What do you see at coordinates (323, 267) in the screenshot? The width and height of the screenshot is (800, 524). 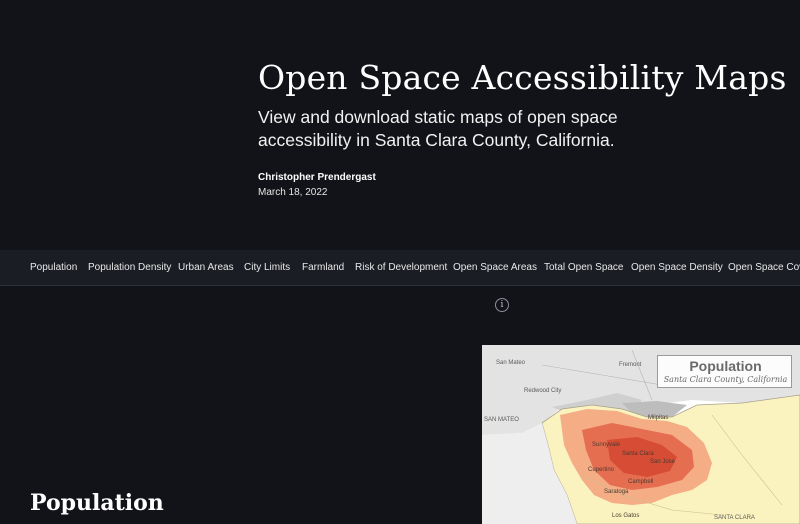 I see `nav-item-farmland: Farmland` at bounding box center [323, 267].